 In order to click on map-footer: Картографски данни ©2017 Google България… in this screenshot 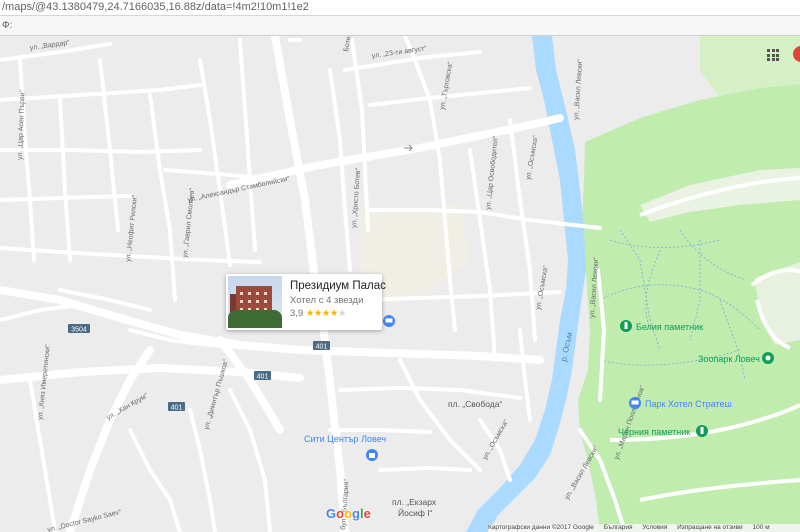, I will do `click(644, 528)`.